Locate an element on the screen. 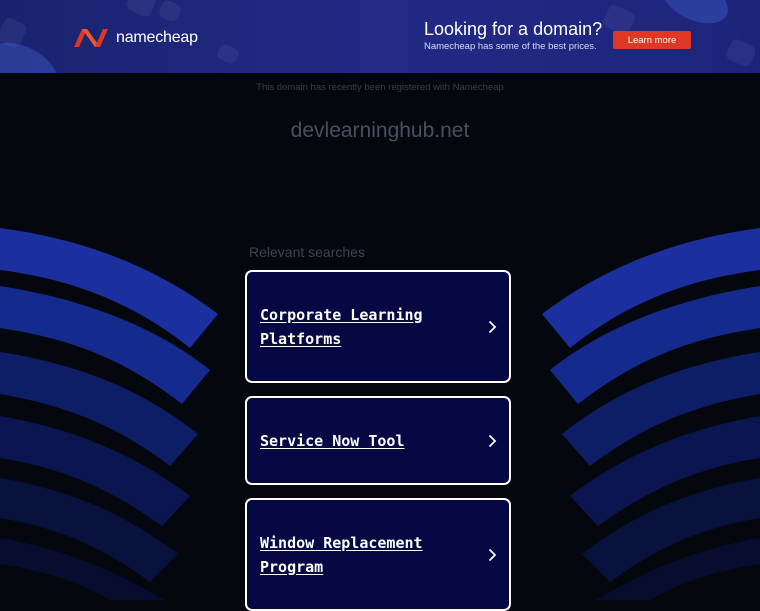 The height and width of the screenshot is (611, 760). relevant-searches-heading: Relevant searches is located at coordinates (307, 252).